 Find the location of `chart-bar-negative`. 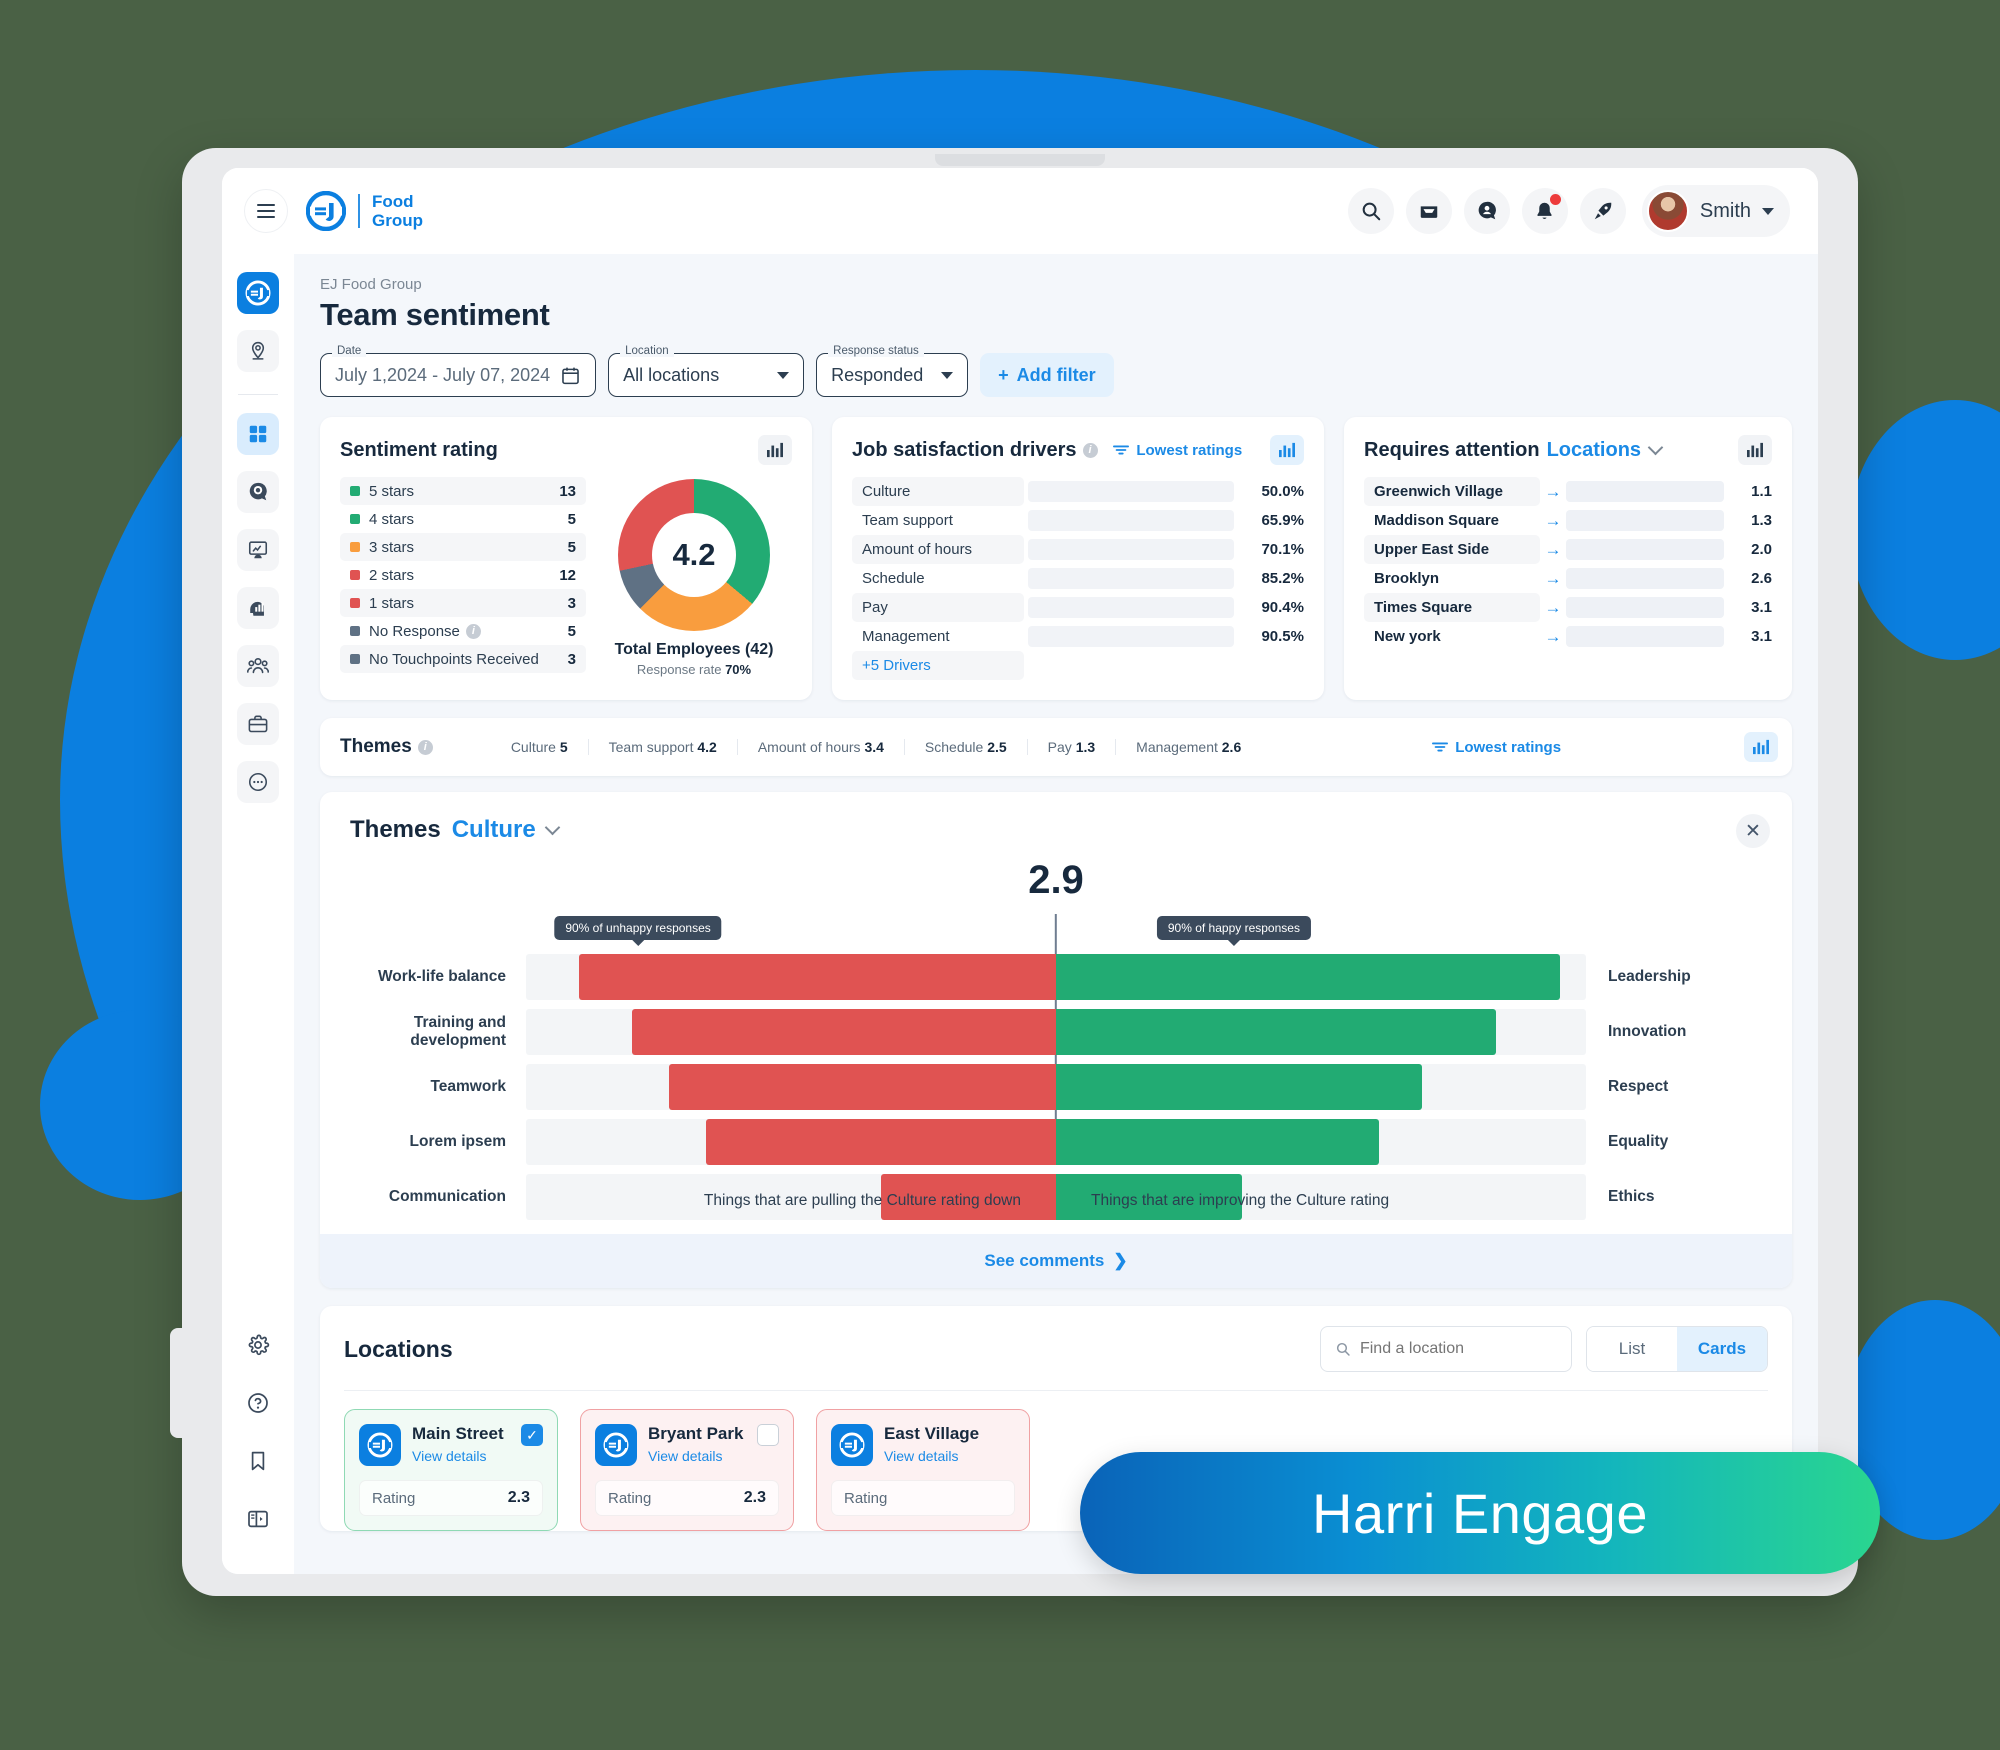

chart-bar-negative is located at coordinates (844, 1032).